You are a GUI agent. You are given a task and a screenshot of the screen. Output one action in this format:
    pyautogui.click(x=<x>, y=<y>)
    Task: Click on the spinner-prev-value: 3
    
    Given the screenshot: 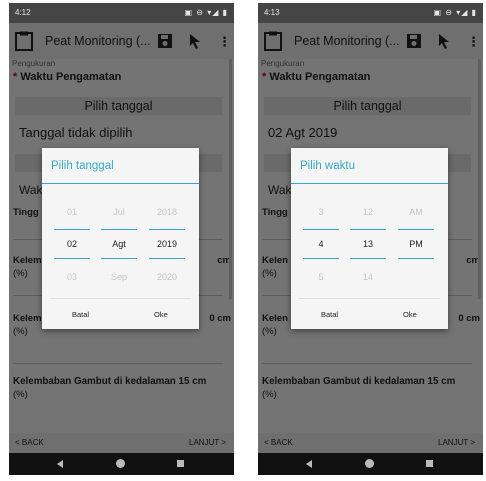 What is the action you would take?
    pyautogui.click(x=321, y=212)
    